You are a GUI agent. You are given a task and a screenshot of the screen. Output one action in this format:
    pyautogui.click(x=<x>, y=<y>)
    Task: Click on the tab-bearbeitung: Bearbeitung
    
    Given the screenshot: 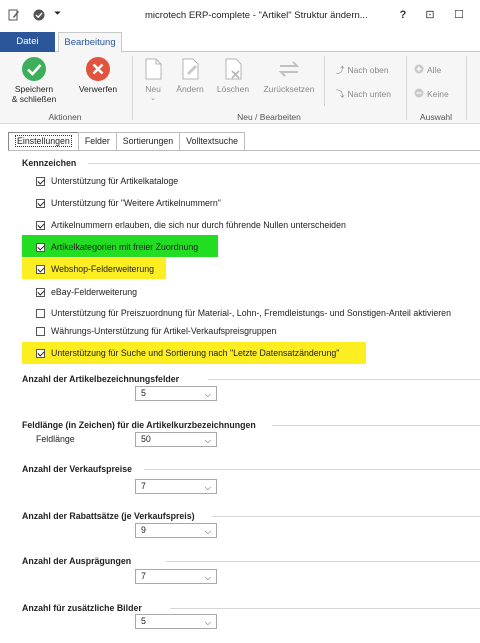 What is the action you would take?
    pyautogui.click(x=90, y=42)
    